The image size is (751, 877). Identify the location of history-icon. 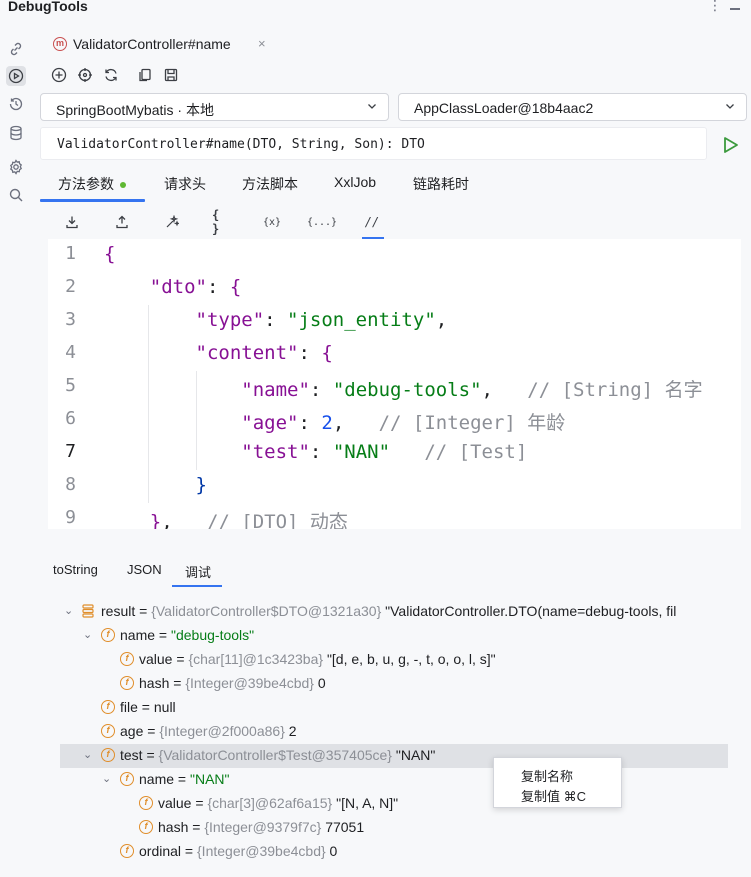
(16, 104).